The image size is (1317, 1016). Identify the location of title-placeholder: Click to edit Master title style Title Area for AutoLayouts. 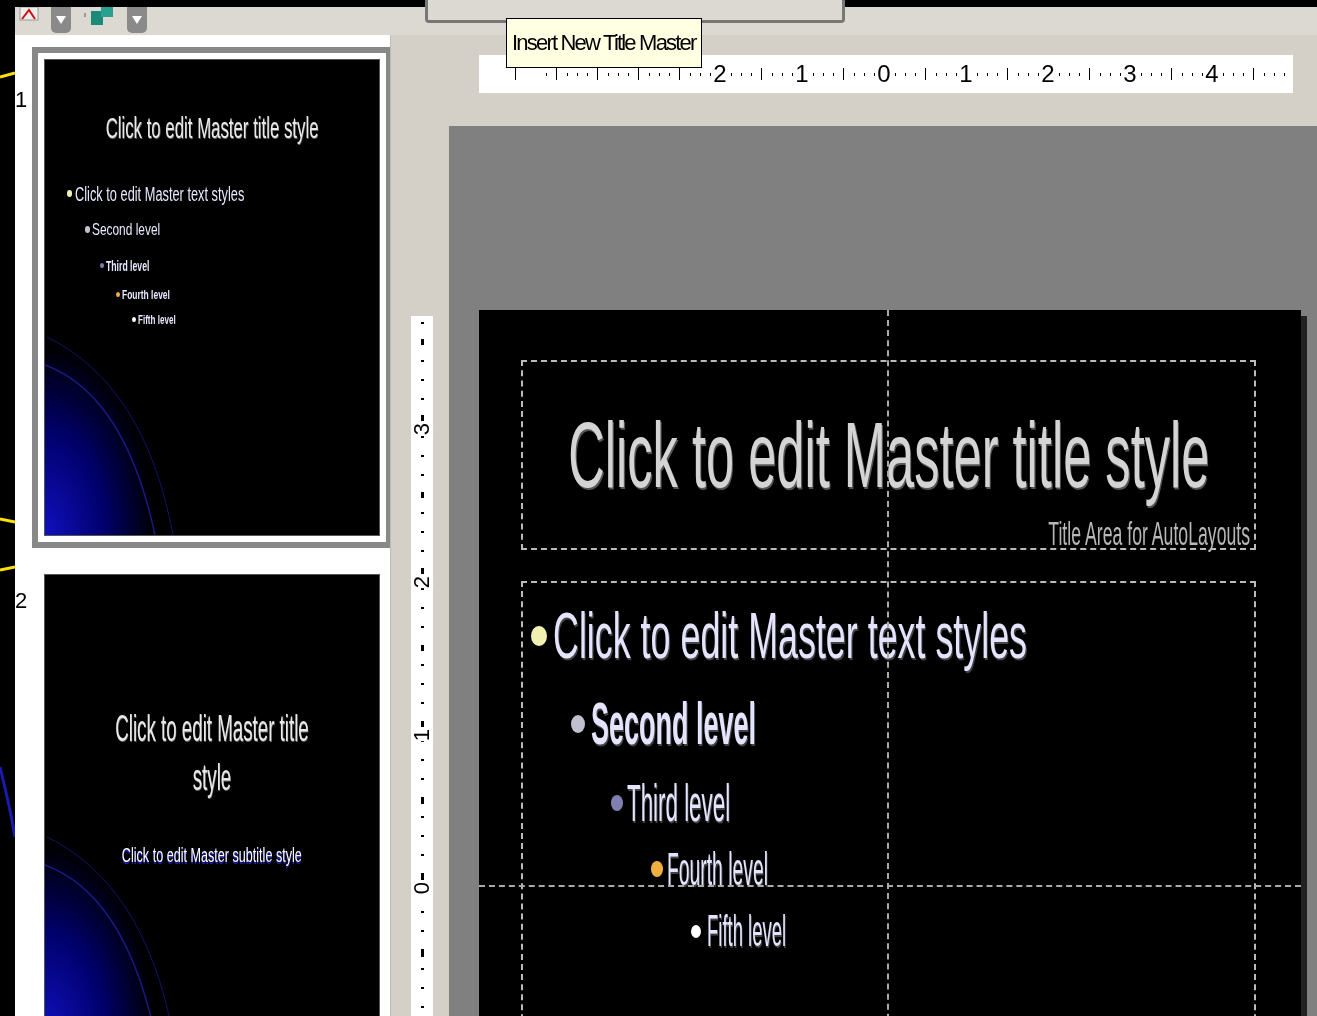
(888, 455).